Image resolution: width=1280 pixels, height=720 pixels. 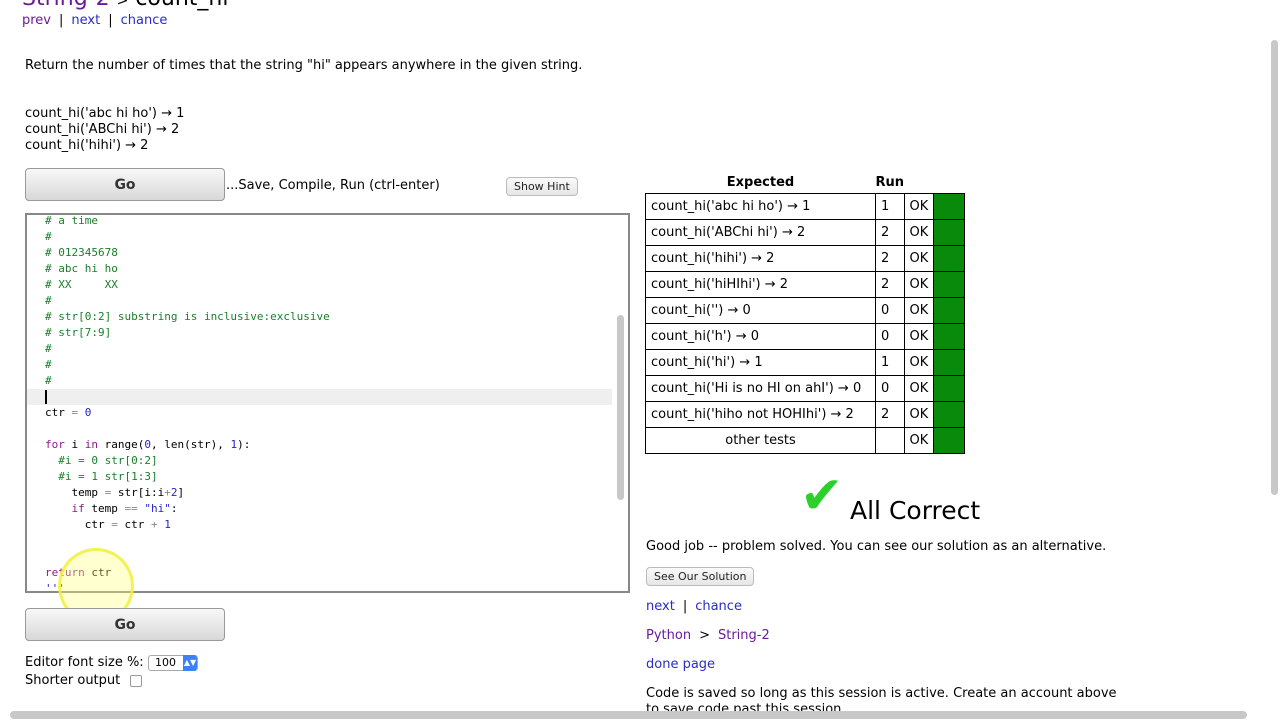 I want to click on code-token: ==, so click(x=131, y=508).